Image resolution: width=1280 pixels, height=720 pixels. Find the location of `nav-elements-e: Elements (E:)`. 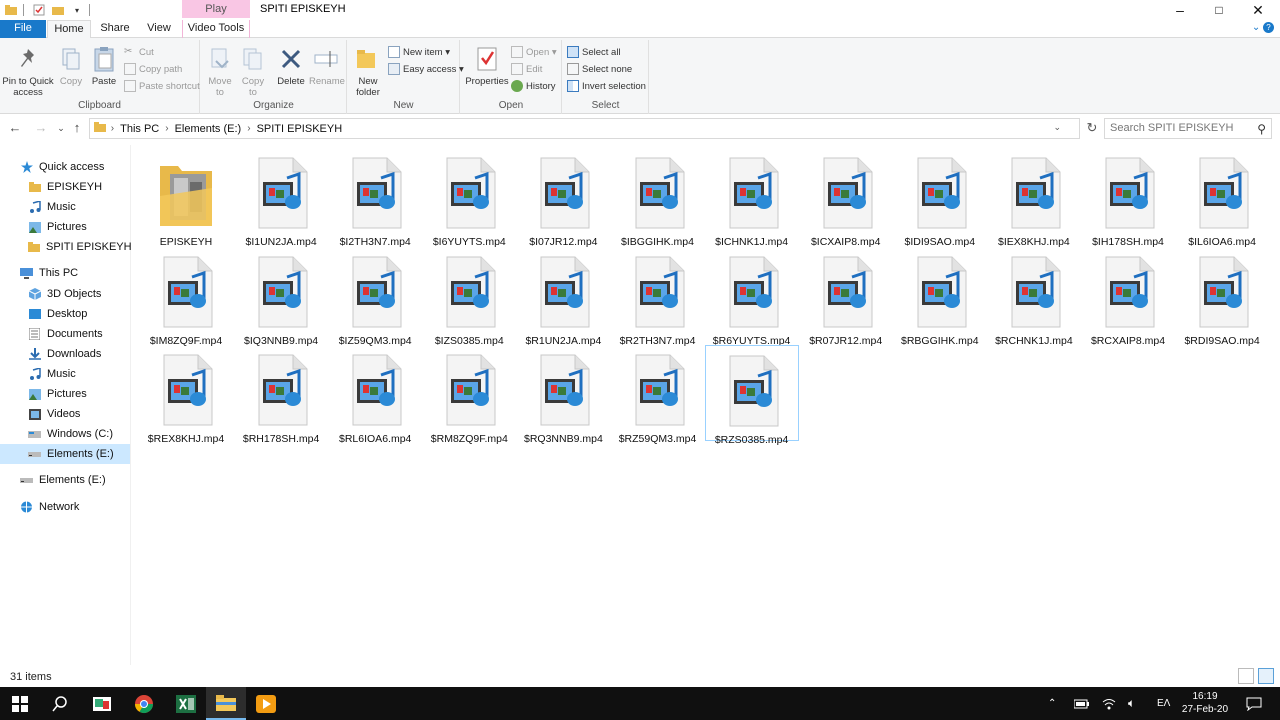

nav-elements-e: Elements (E:) is located at coordinates (65, 454).